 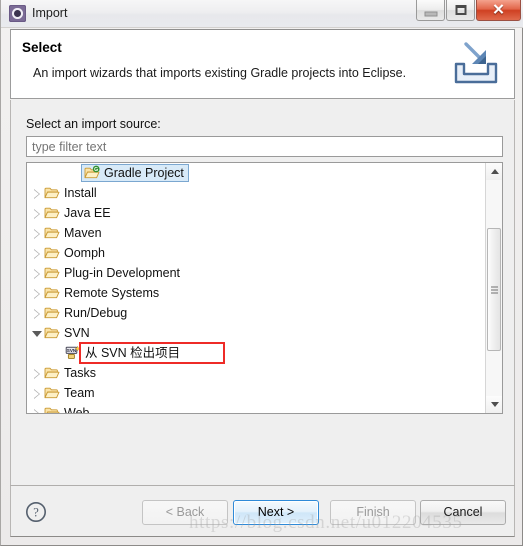 I want to click on scroll-thumb-grip, so click(x=494, y=289).